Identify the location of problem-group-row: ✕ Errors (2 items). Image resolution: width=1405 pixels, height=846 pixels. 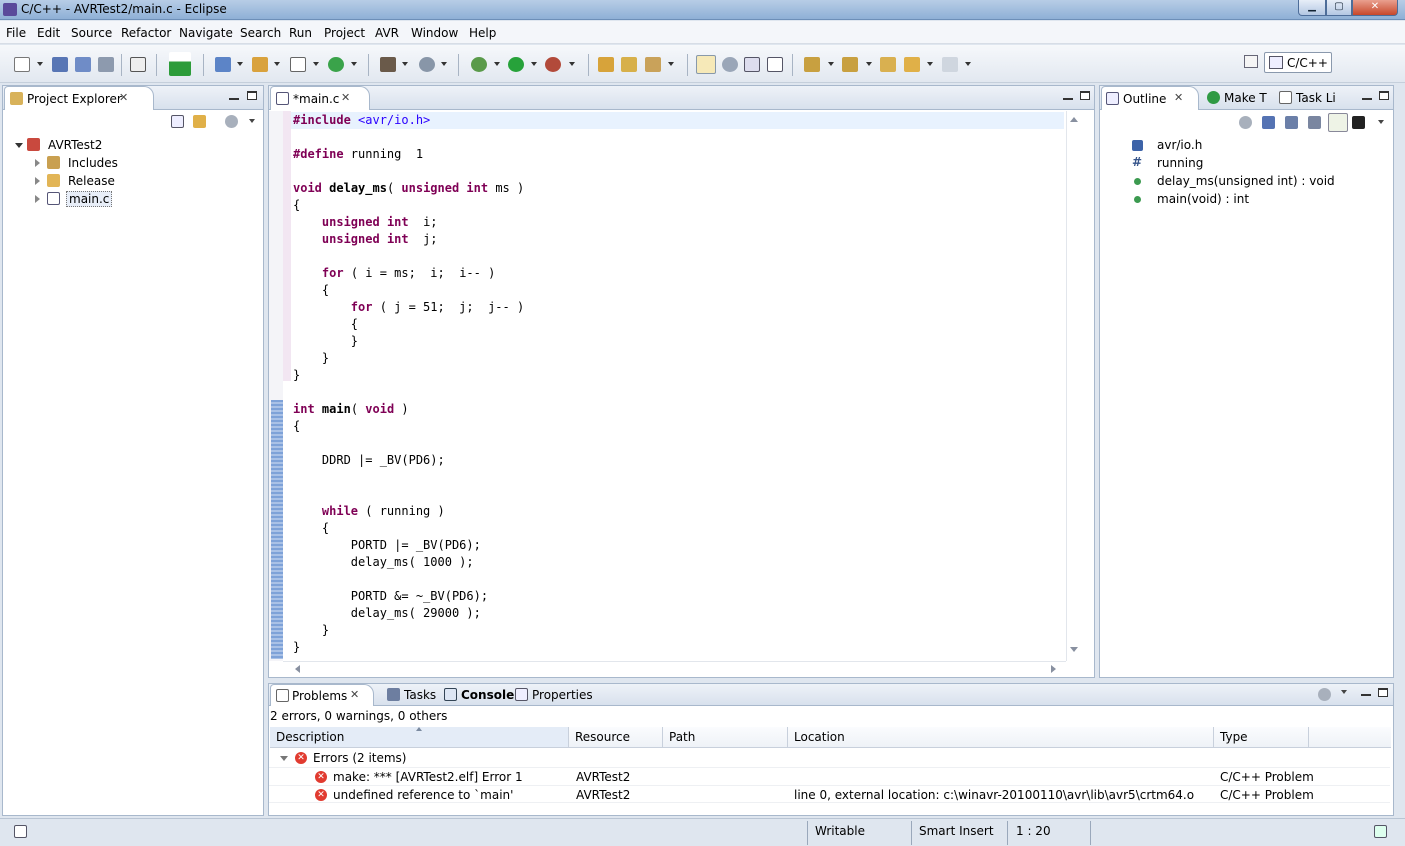
(829, 758).